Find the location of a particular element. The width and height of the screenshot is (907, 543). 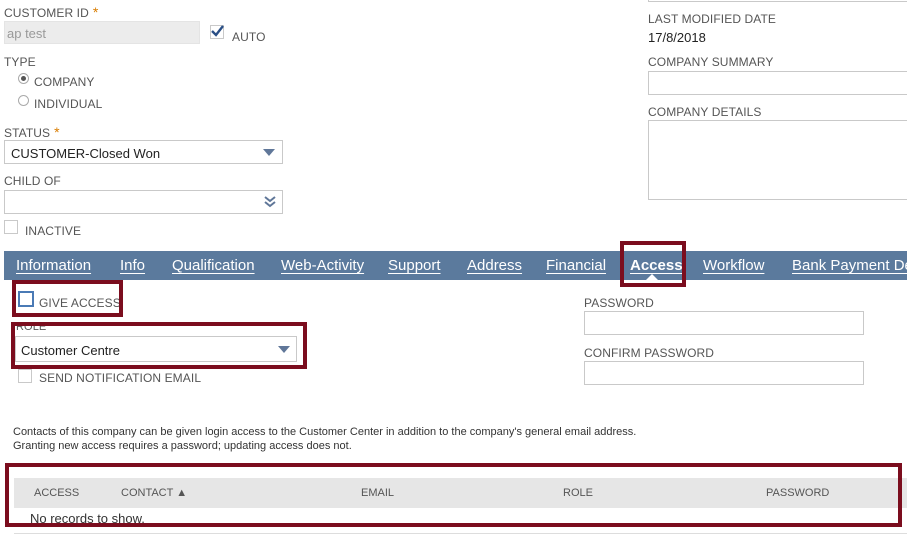

customer-id-label: CUSTOMER ID * is located at coordinates (51, 12).